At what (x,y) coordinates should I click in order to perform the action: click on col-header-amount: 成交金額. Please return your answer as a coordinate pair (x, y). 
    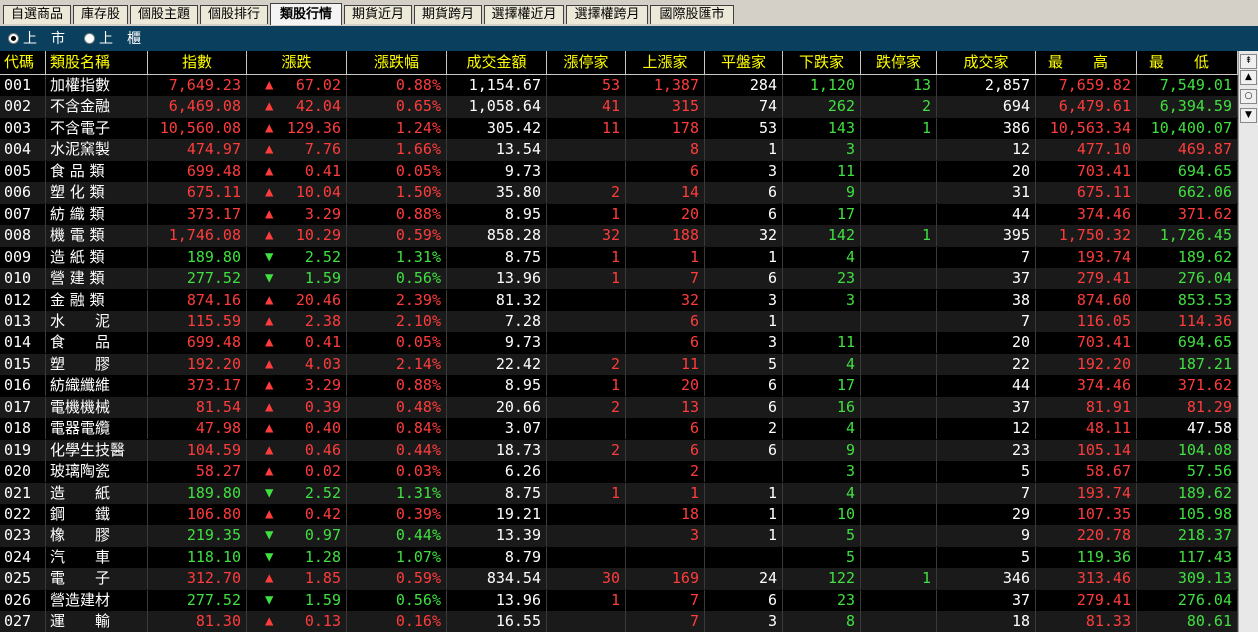
    Looking at the image, I should click on (497, 62).